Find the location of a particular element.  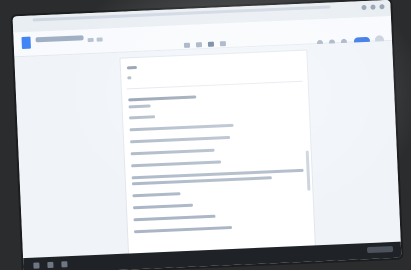

more-icon is located at coordinates (223, 44).